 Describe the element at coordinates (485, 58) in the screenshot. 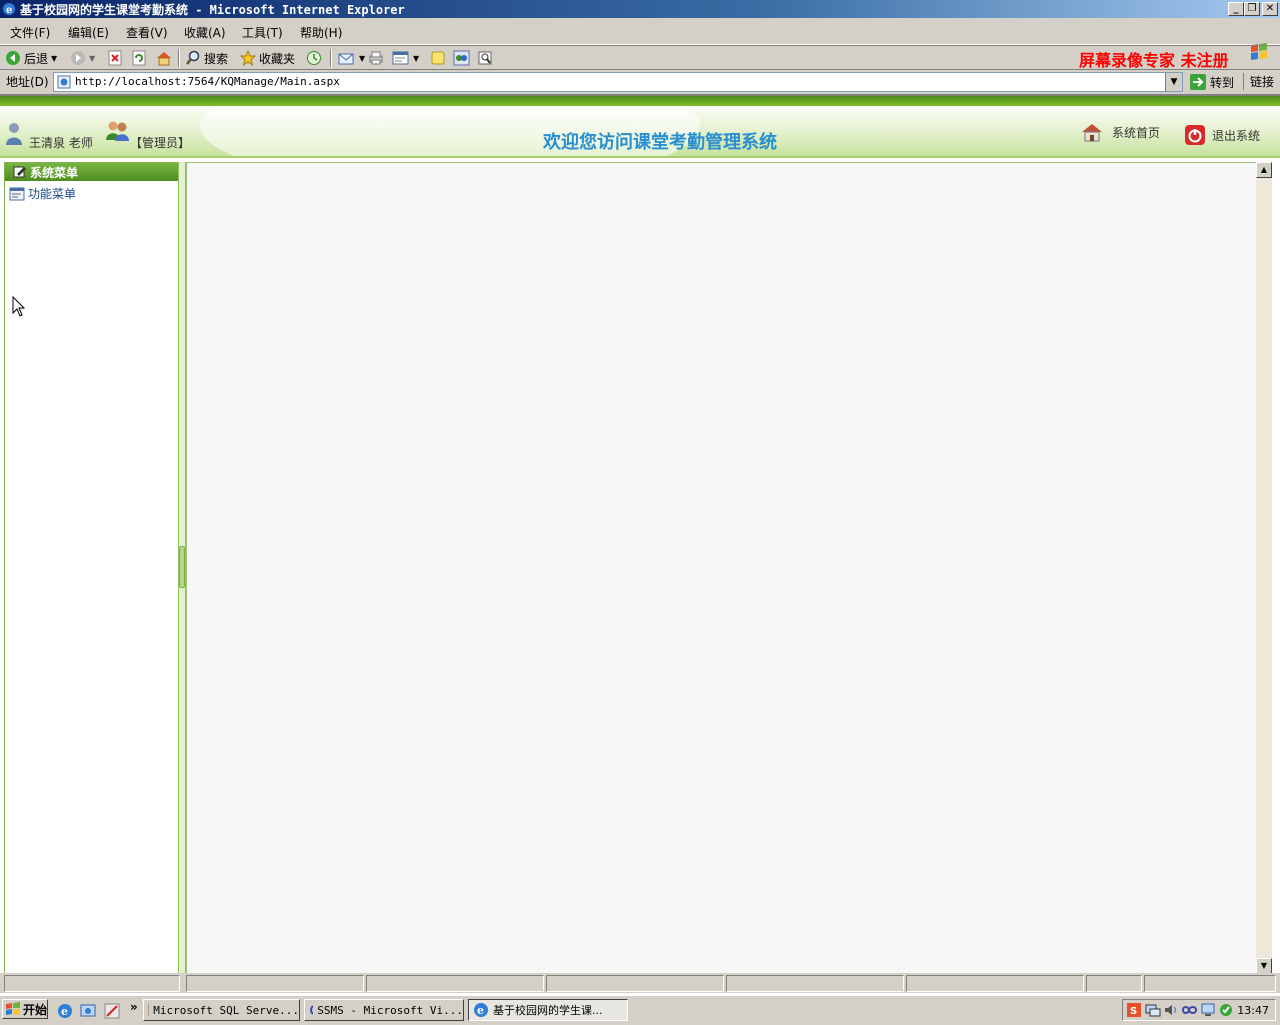

I see `research-button` at that location.